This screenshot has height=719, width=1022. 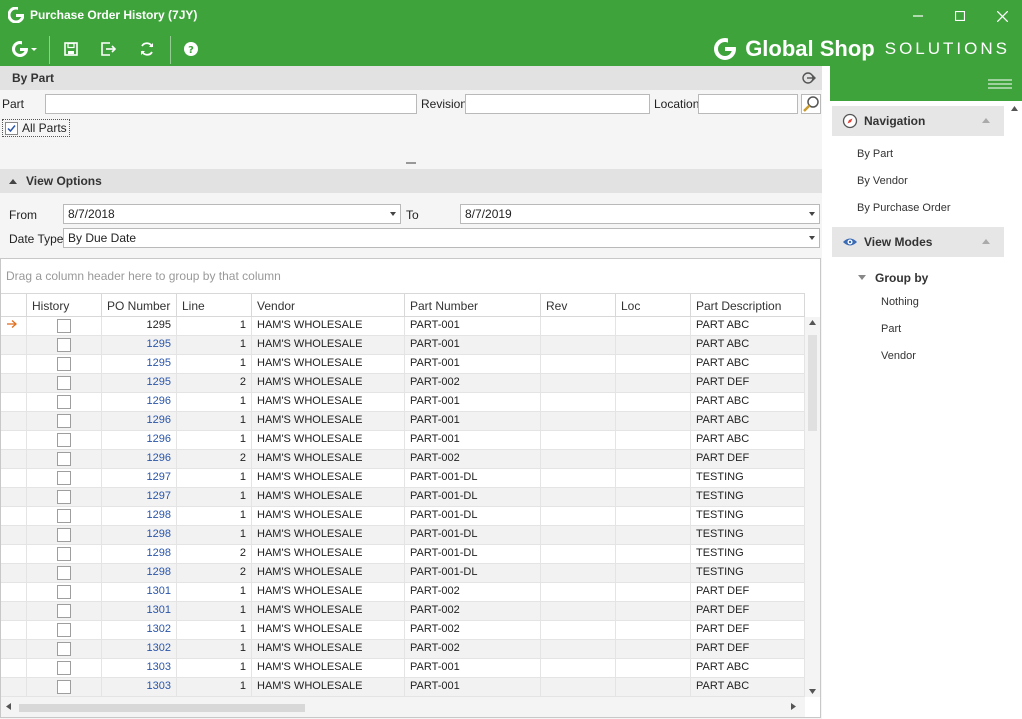 What do you see at coordinates (403, 707) in the screenshot?
I see `horizontal-scrollbar` at bounding box center [403, 707].